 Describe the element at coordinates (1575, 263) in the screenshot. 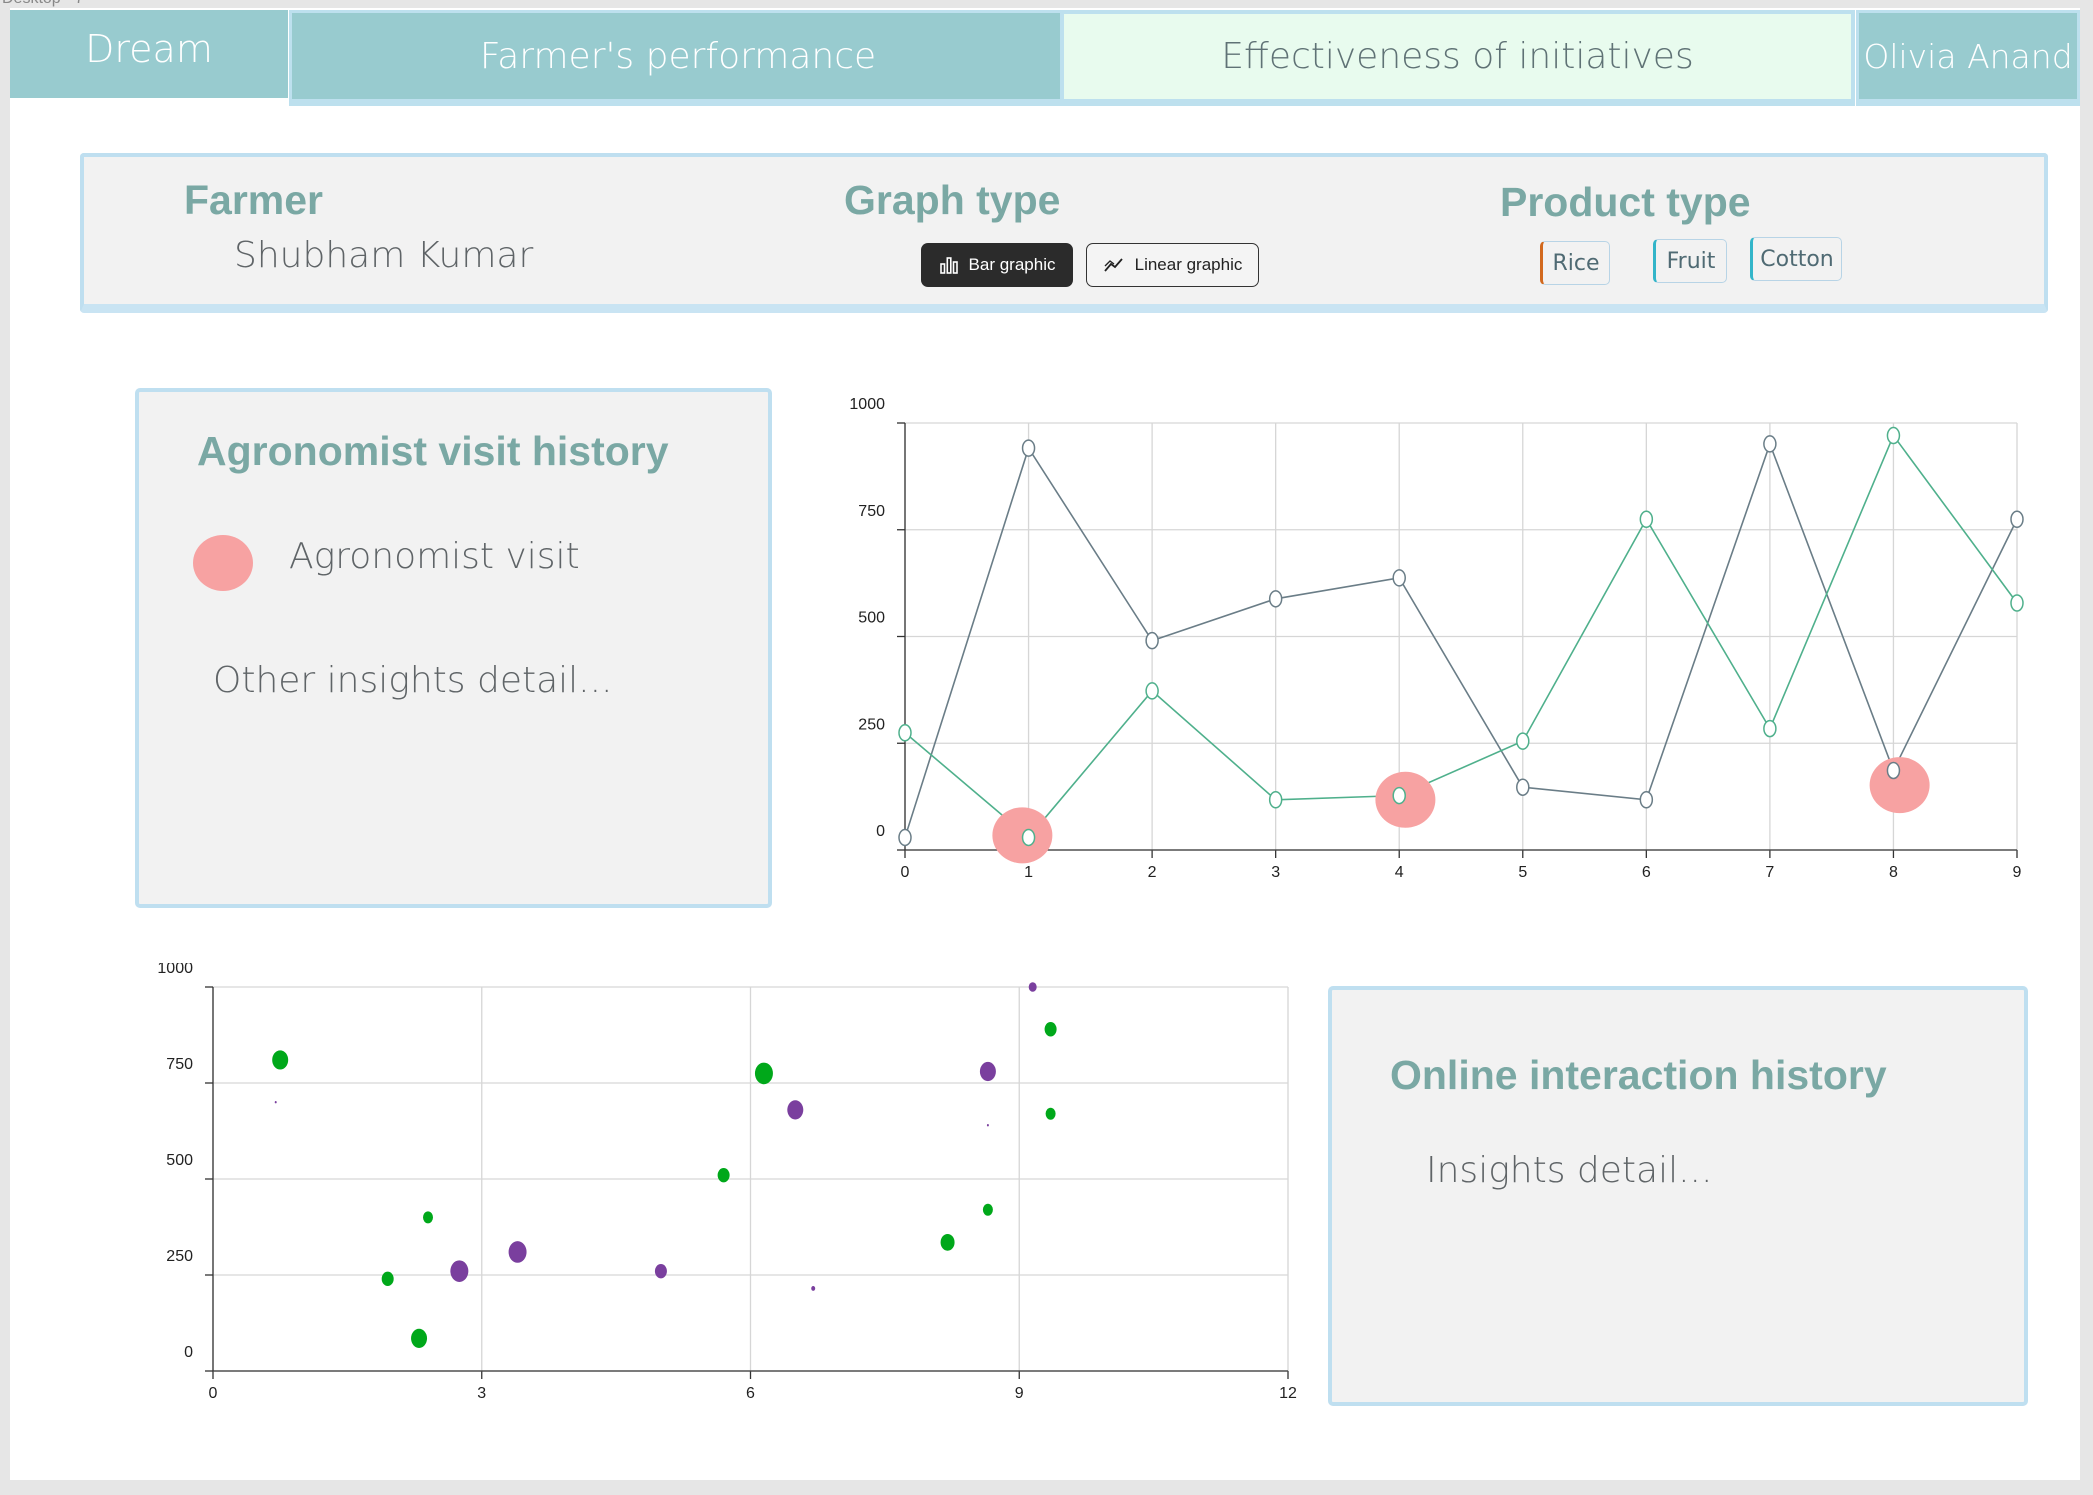

I see `product-rice-chip: Rice` at that location.